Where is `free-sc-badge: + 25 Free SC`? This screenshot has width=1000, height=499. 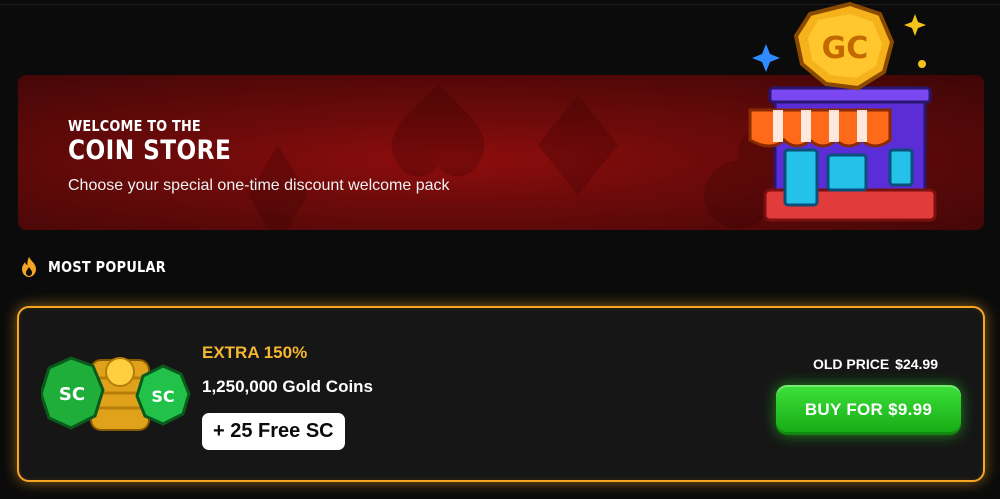
free-sc-badge: + 25 Free SC is located at coordinates (273, 431).